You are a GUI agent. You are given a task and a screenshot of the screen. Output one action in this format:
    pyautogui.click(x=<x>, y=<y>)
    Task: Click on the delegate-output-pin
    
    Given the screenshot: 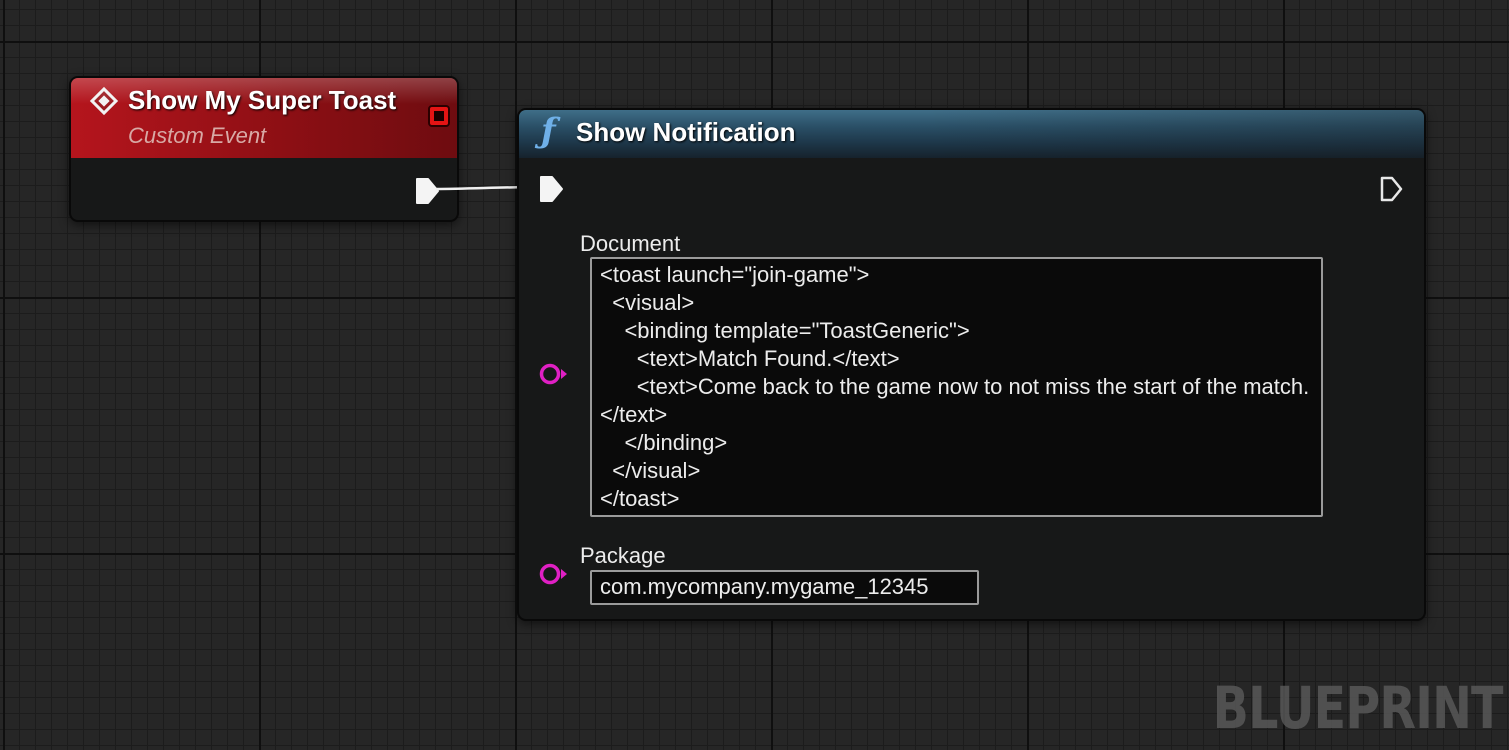 What is the action you would take?
    pyautogui.click(x=439, y=116)
    